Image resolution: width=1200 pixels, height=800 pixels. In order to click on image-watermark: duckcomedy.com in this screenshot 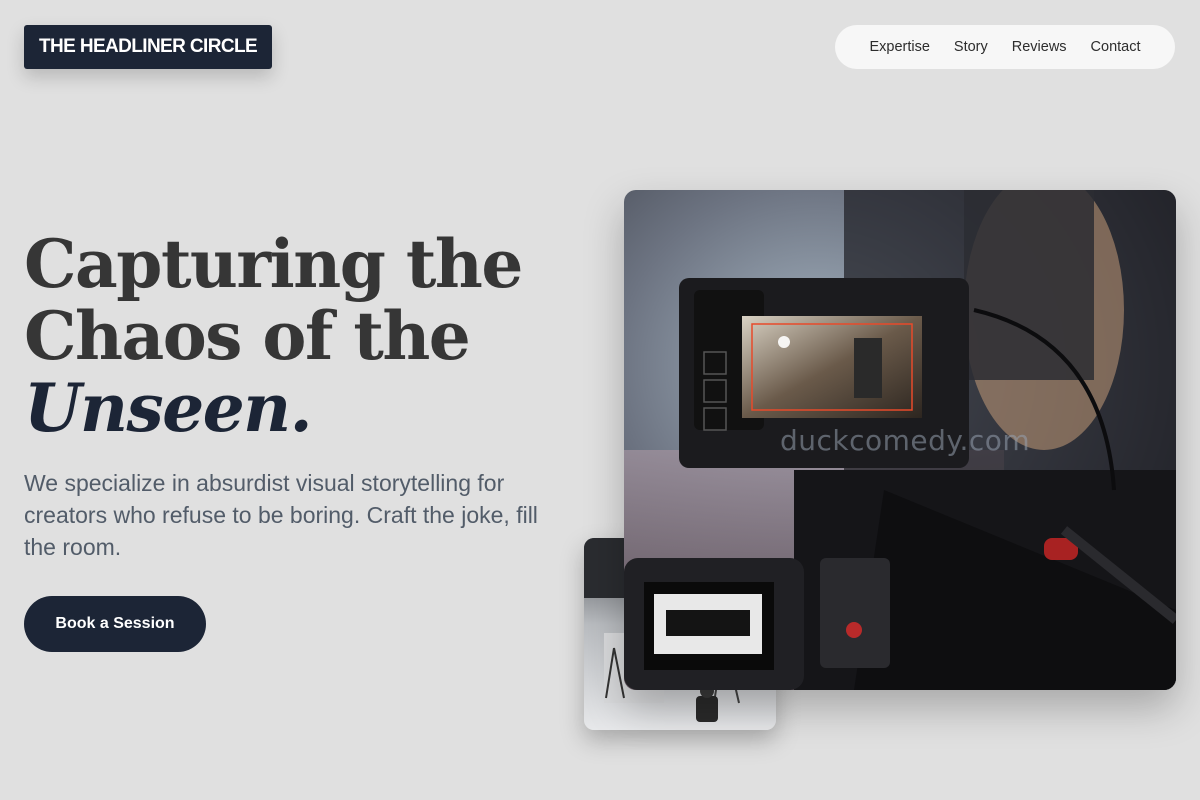, I will do `click(905, 440)`.